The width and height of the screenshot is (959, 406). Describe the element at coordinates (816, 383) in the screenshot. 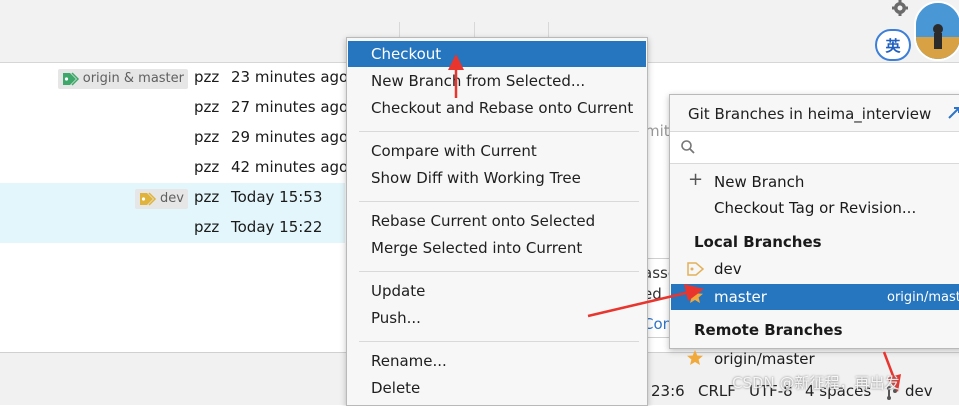

I see `watermark: CSDN @新征程，再出发` at that location.